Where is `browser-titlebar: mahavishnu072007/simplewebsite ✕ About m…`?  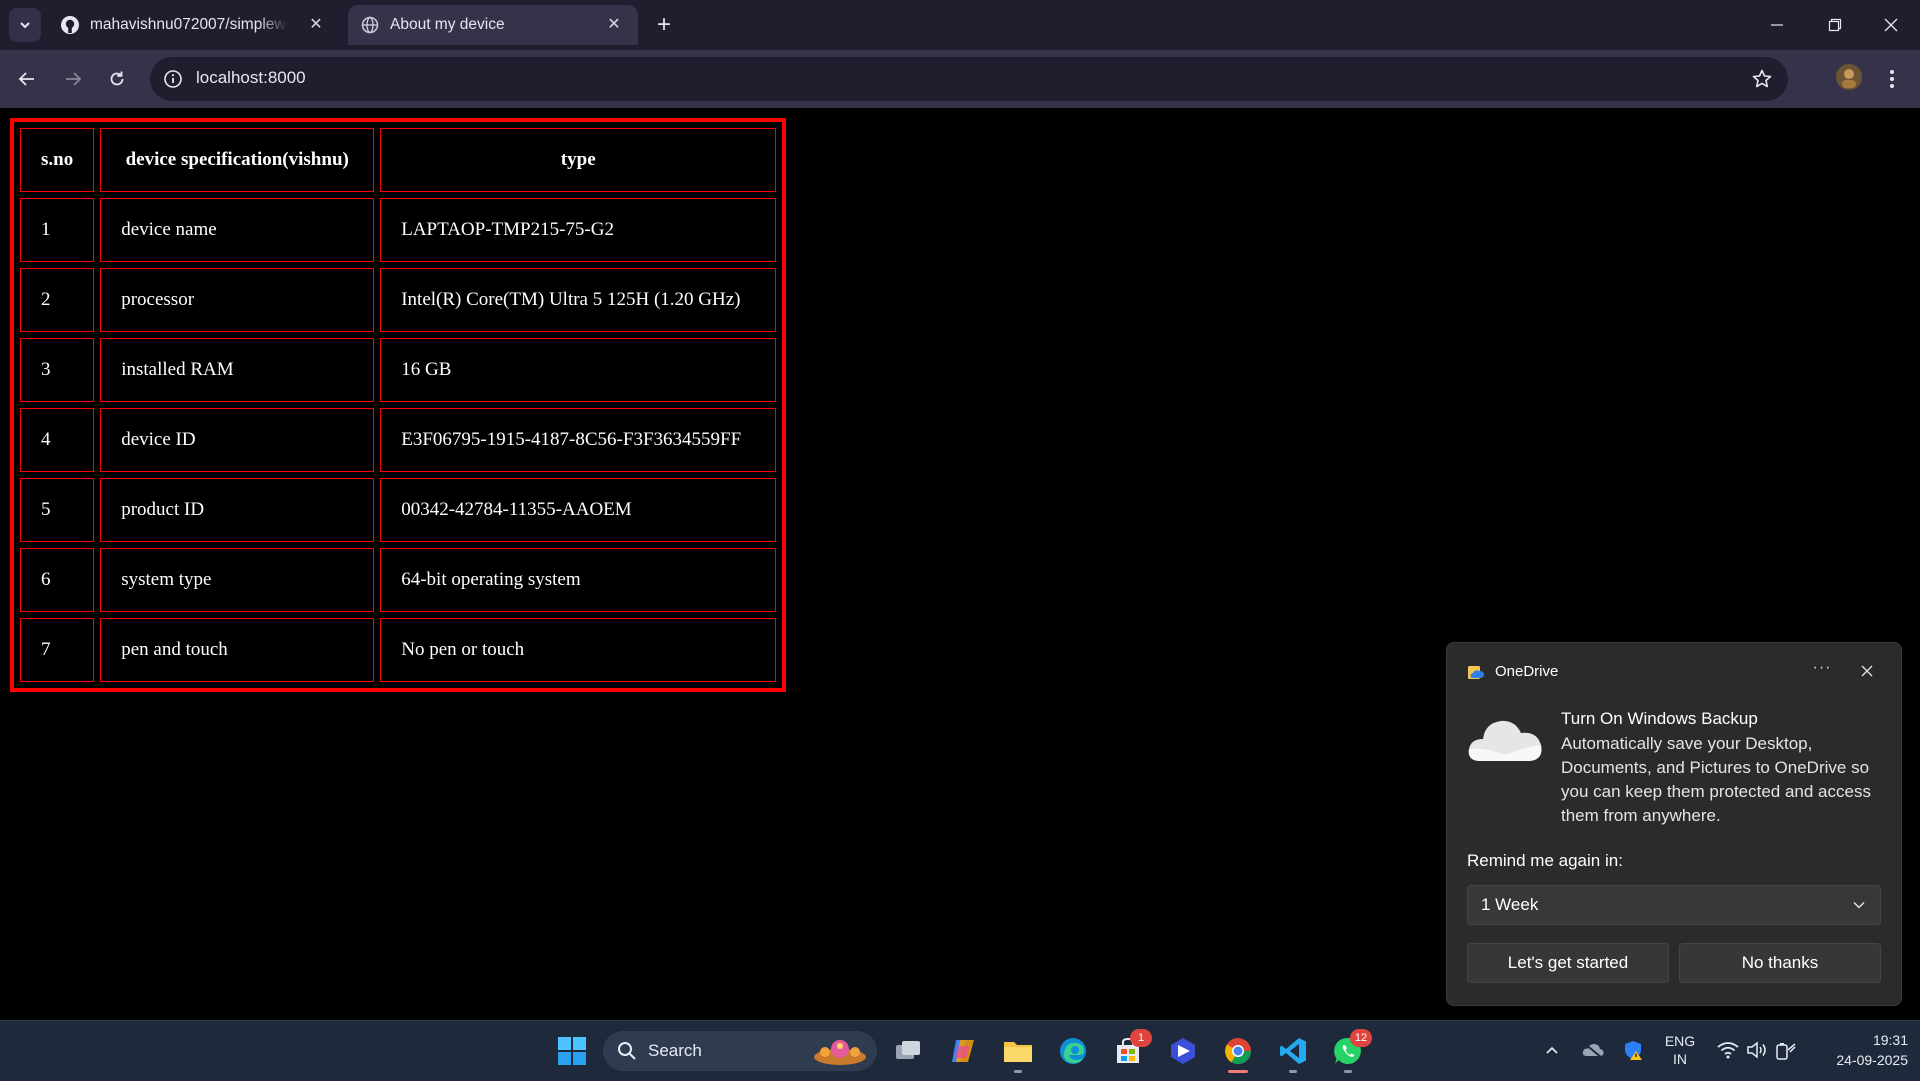
browser-titlebar: mahavishnu072007/simplewebsite ✕ About m… is located at coordinates (960, 25).